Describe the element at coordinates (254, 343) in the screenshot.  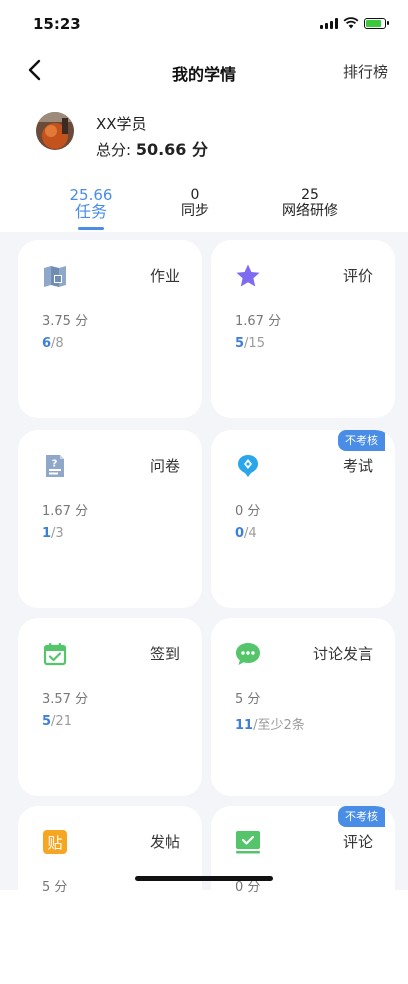
I see `card-evaluation-total: /15` at that location.